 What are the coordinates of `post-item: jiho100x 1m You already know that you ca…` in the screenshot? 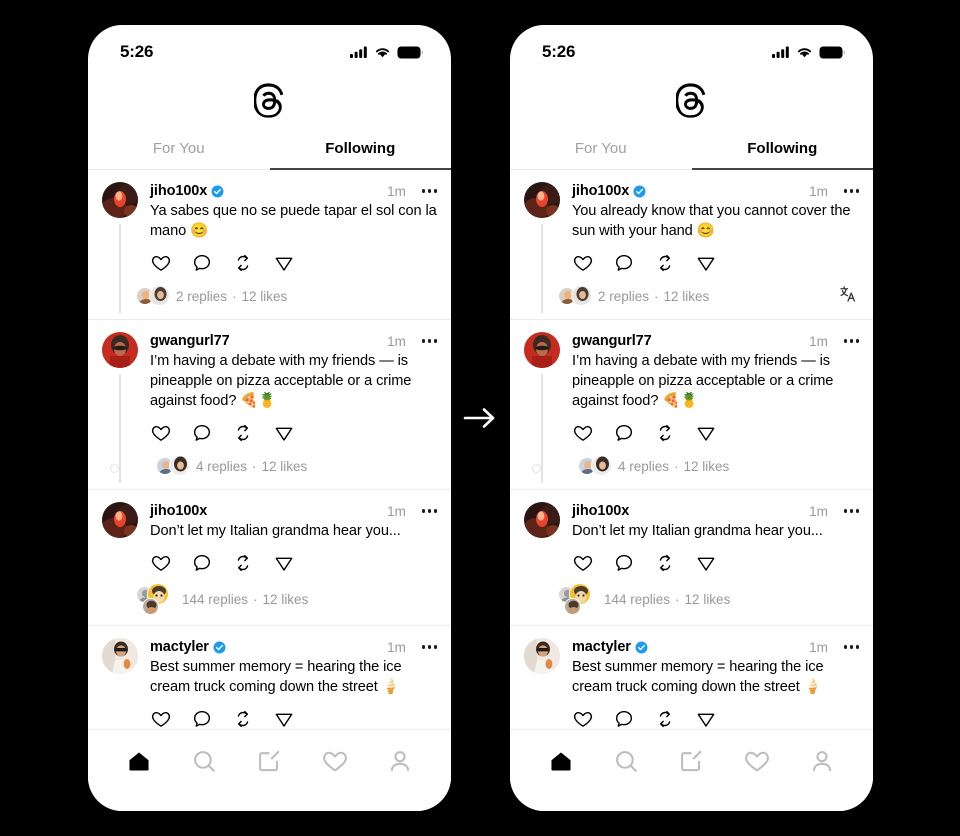 It's located at (691, 245).